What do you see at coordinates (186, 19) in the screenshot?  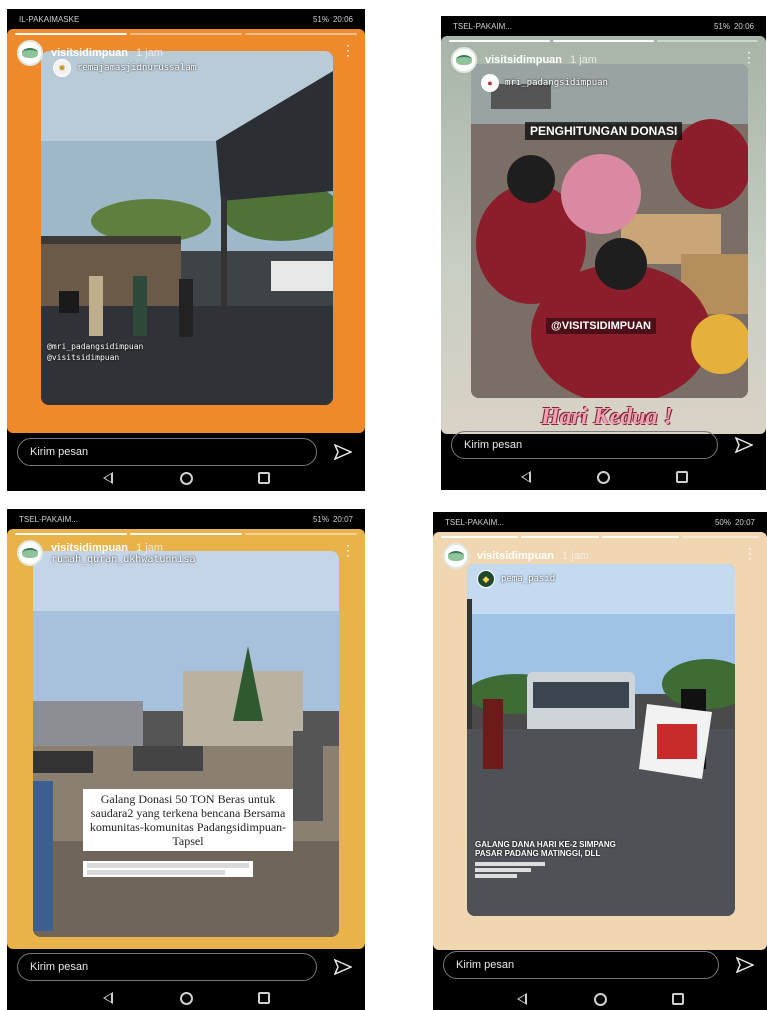 I see `status-bar: IL-PAKAIMASKE 51% 20:06` at bounding box center [186, 19].